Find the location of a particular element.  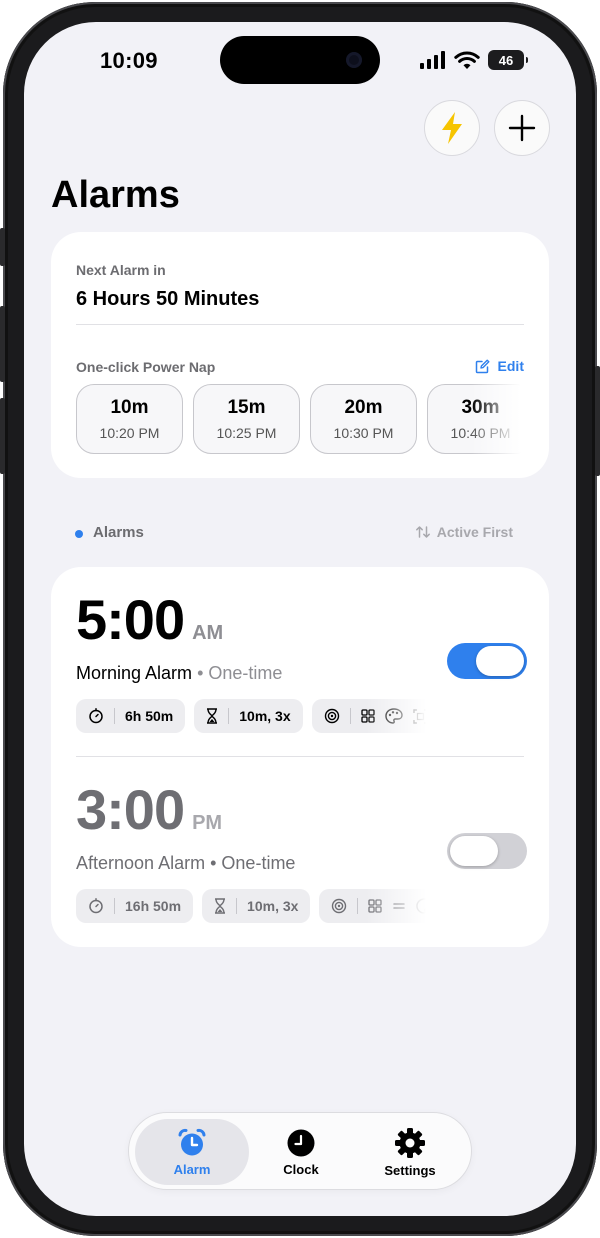

nap-duration: 10m is located at coordinates (129, 407).